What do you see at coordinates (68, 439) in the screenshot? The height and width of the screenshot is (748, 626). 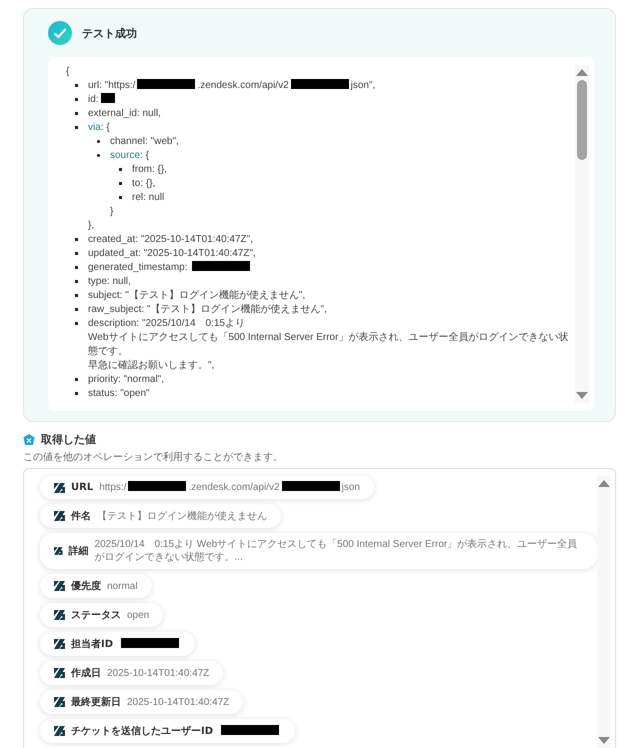 I see `section-title: 取得した値` at bounding box center [68, 439].